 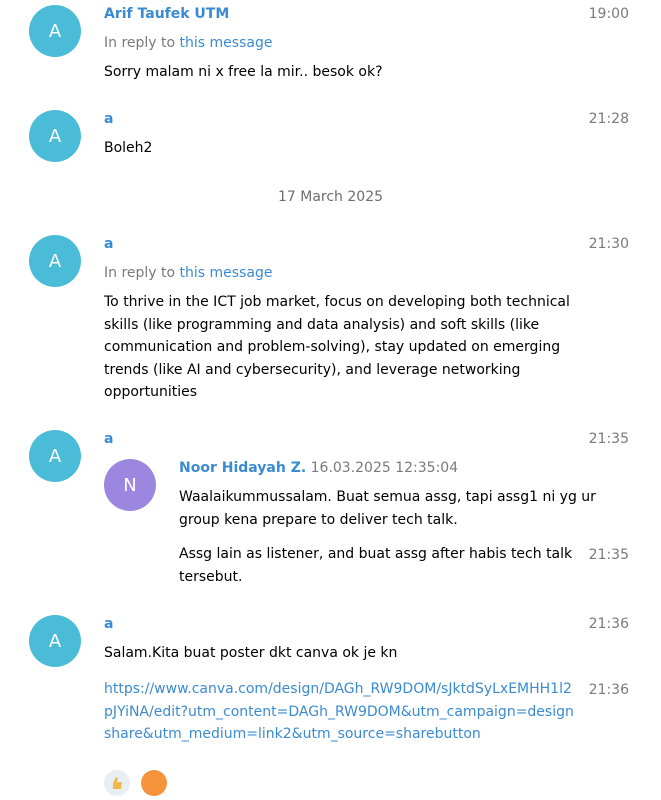 What do you see at coordinates (130, 485) in the screenshot?
I see `forward-avatar: N` at bounding box center [130, 485].